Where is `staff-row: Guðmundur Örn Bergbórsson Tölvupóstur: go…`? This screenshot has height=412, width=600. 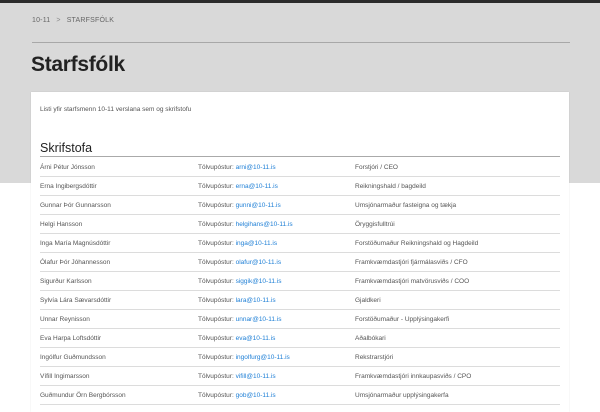 staff-row: Guðmundur Örn Bergbórsson Tölvupóstur: go… is located at coordinates (300, 395).